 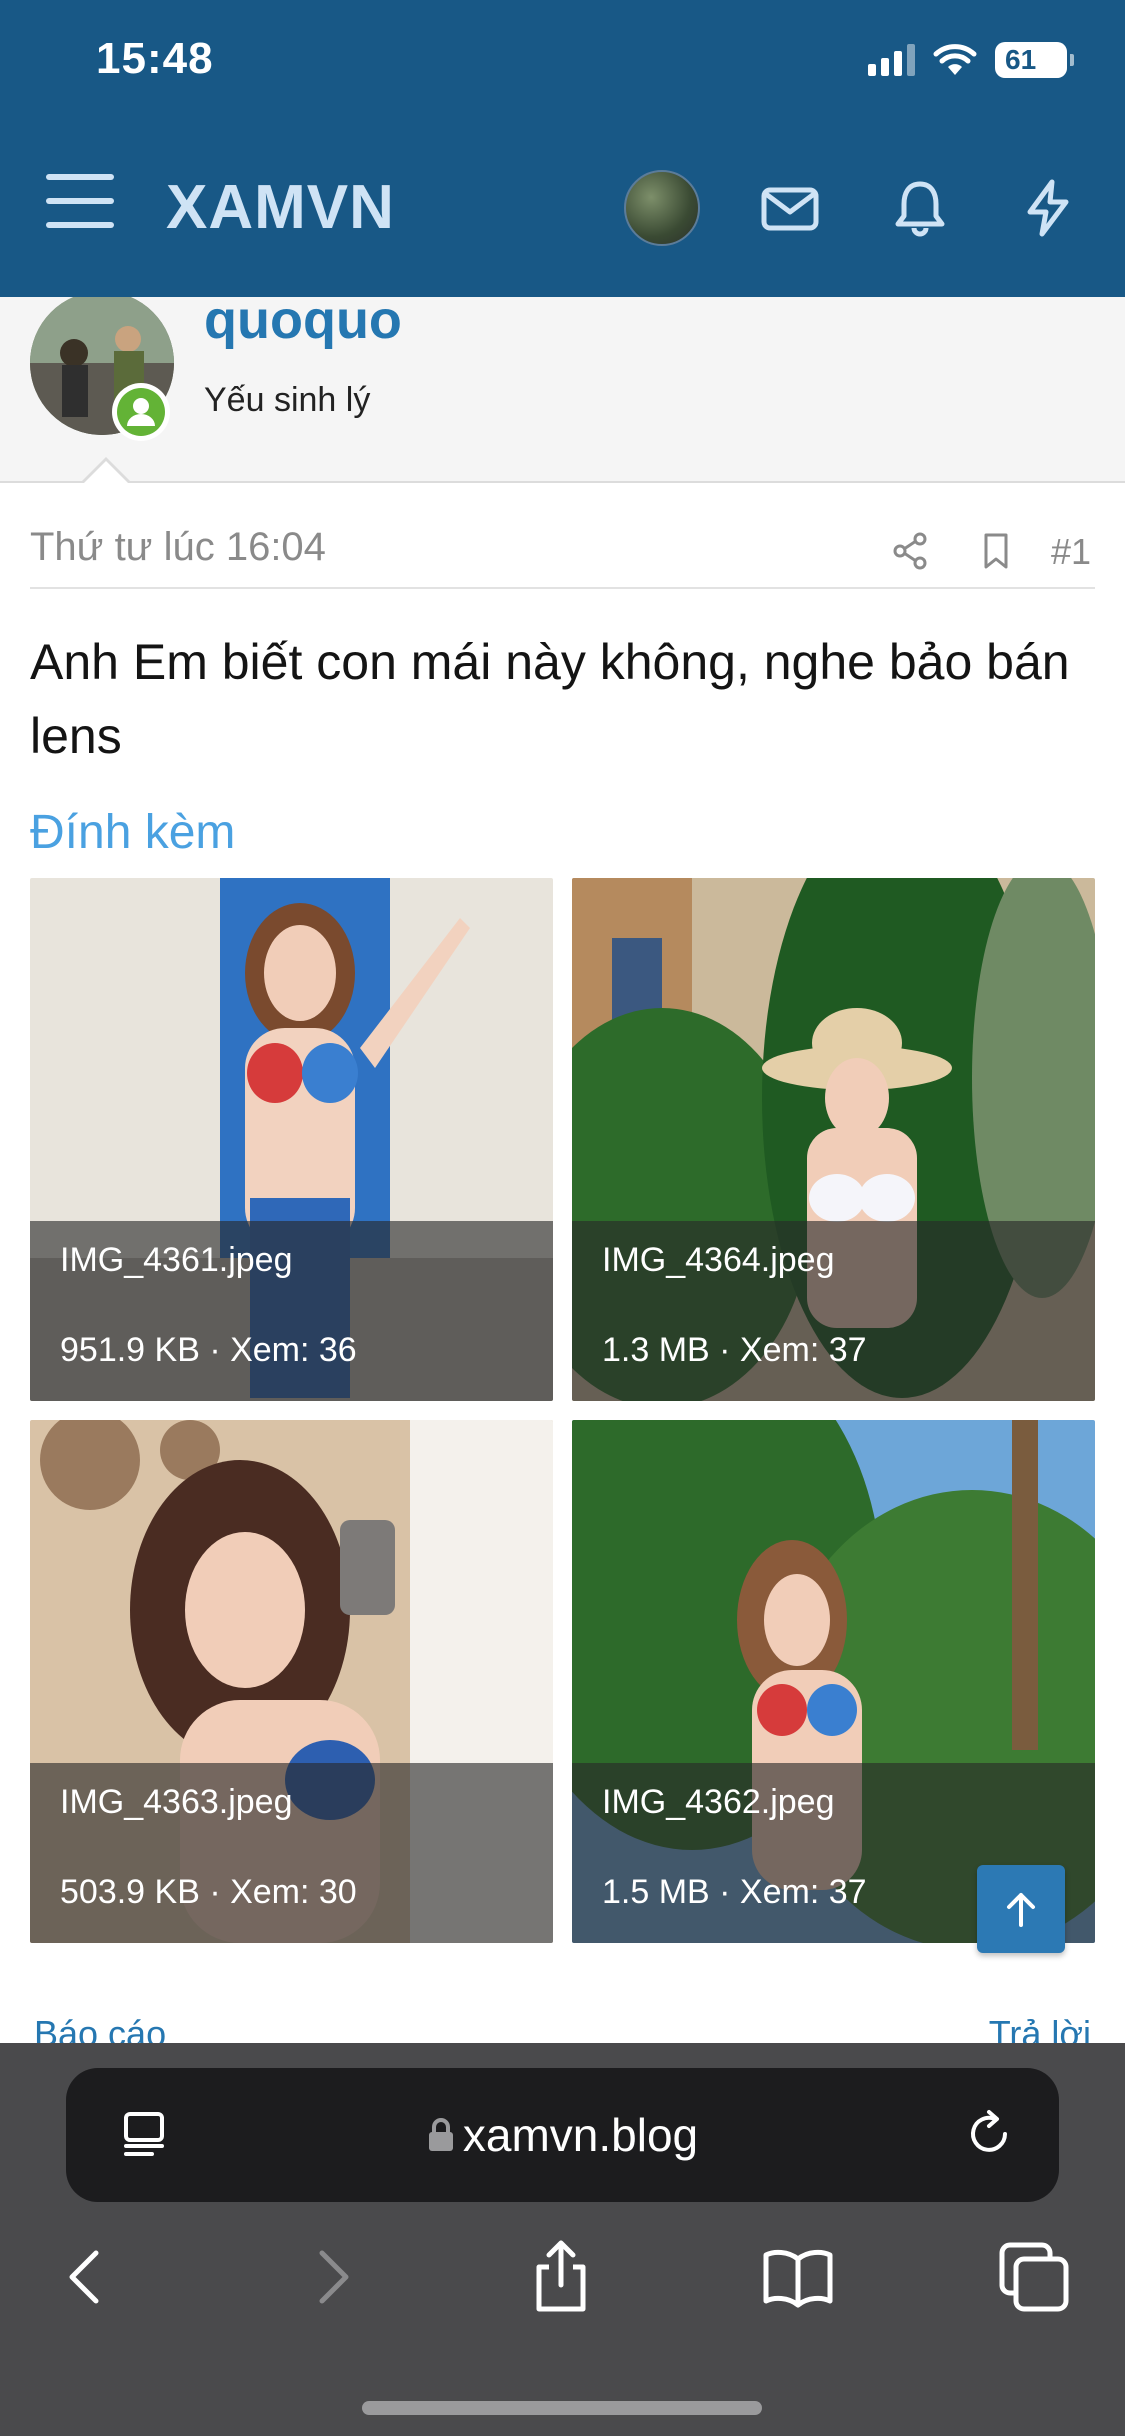 What do you see at coordinates (208, 1892) in the screenshot?
I see `attachment-meta: 503.9 KB · Xem: 30` at bounding box center [208, 1892].